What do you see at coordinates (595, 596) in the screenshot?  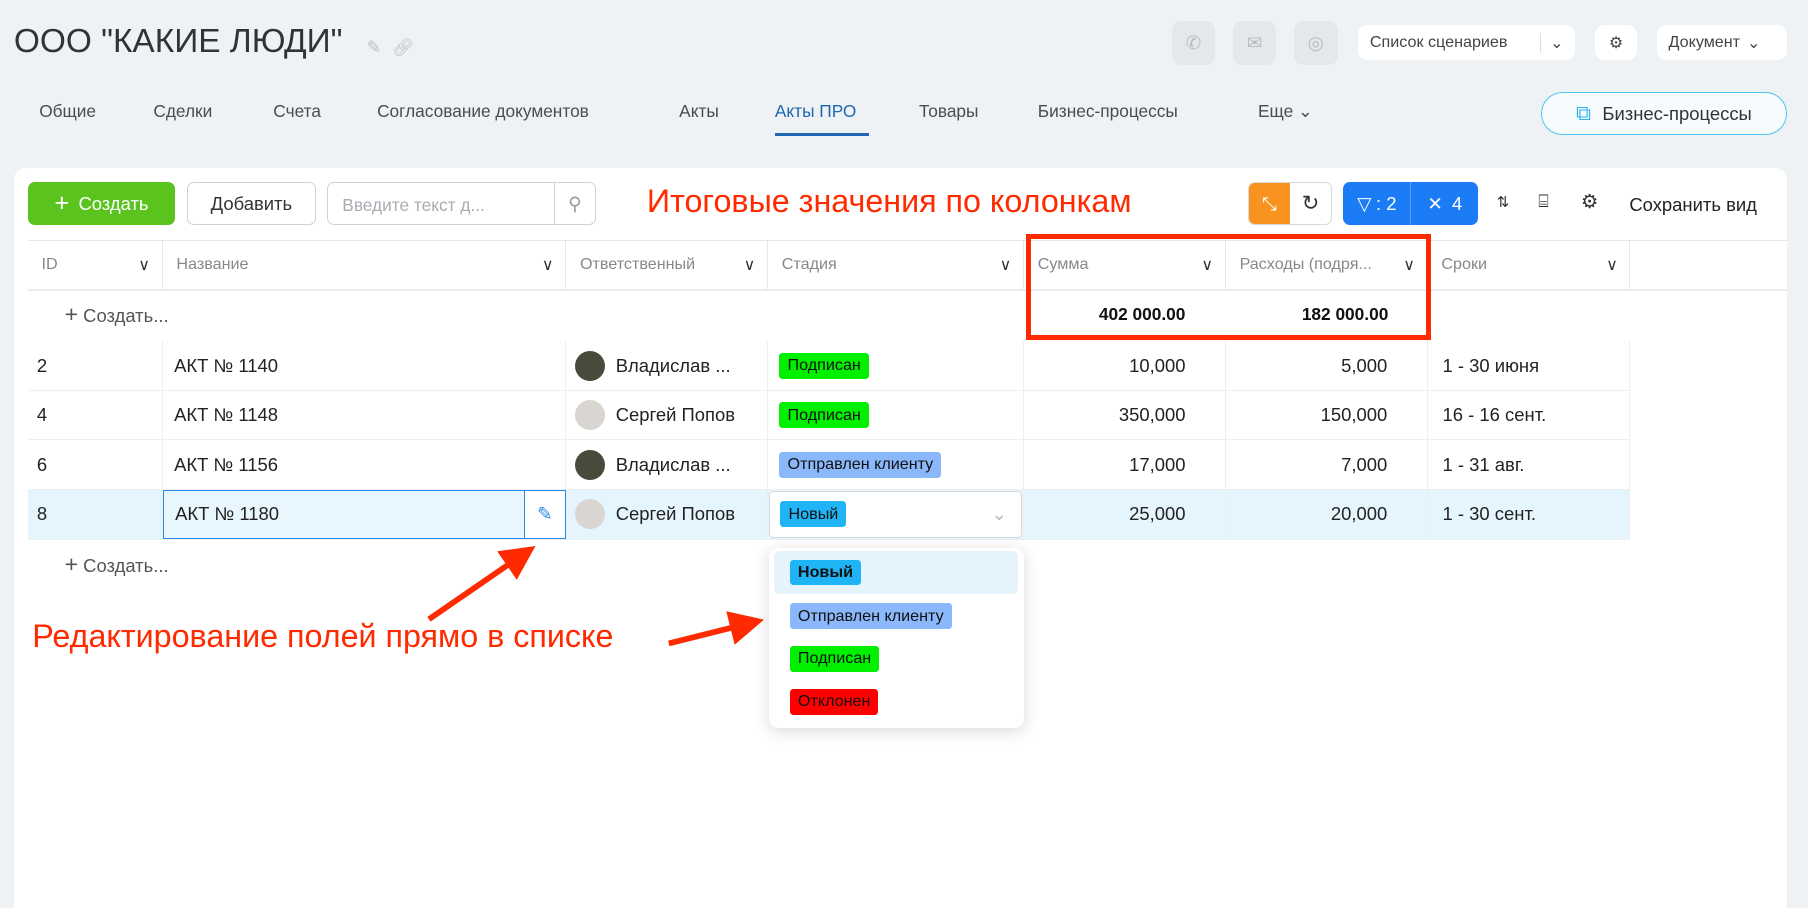 I see `annotation-arrows` at bounding box center [595, 596].